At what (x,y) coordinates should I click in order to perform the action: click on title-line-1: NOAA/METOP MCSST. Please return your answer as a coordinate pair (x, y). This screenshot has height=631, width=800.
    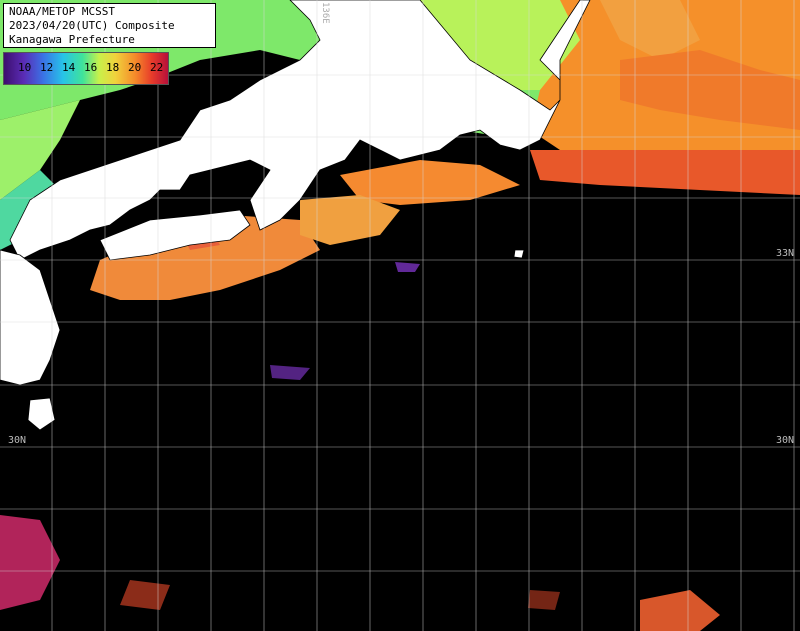
    Looking at the image, I should click on (62, 11).